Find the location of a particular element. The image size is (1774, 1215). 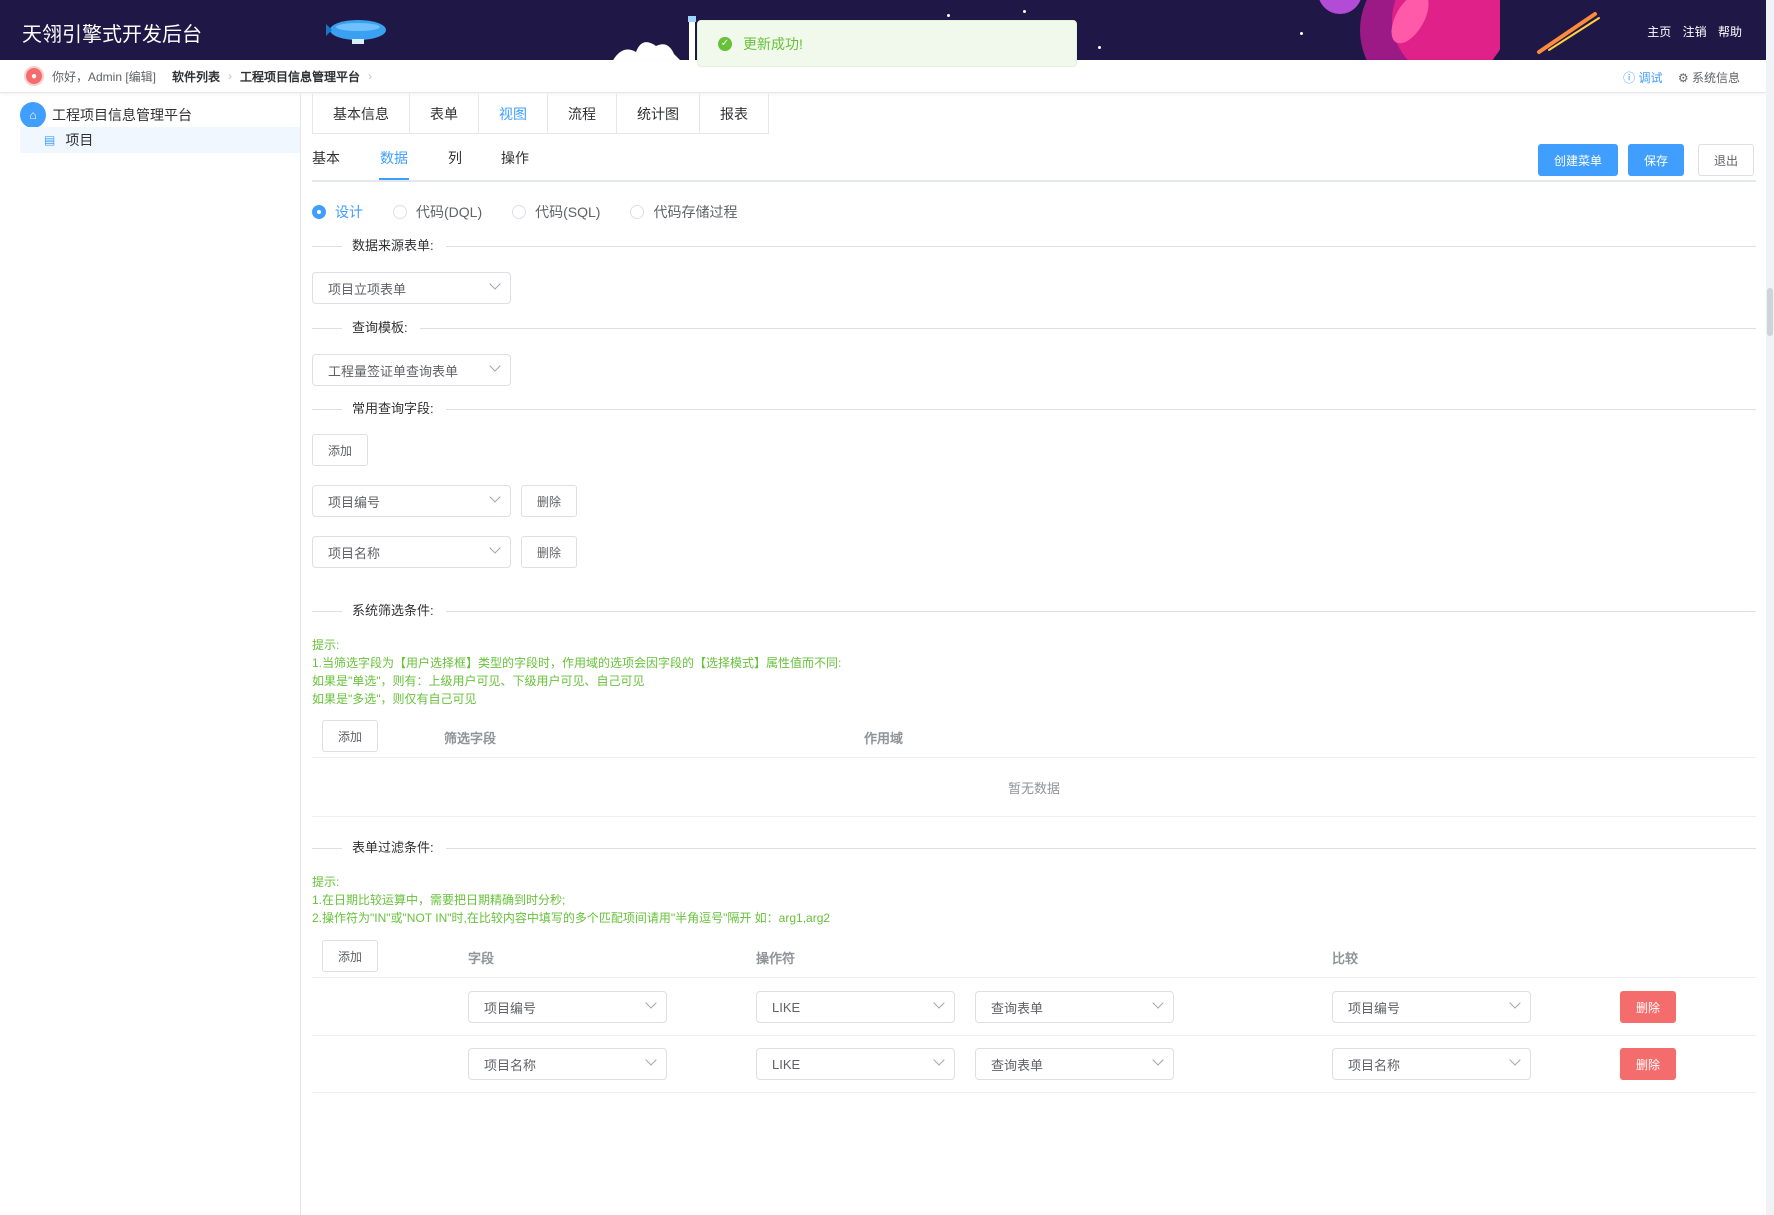

column-header-operator: 操作符 is located at coordinates (776, 958).